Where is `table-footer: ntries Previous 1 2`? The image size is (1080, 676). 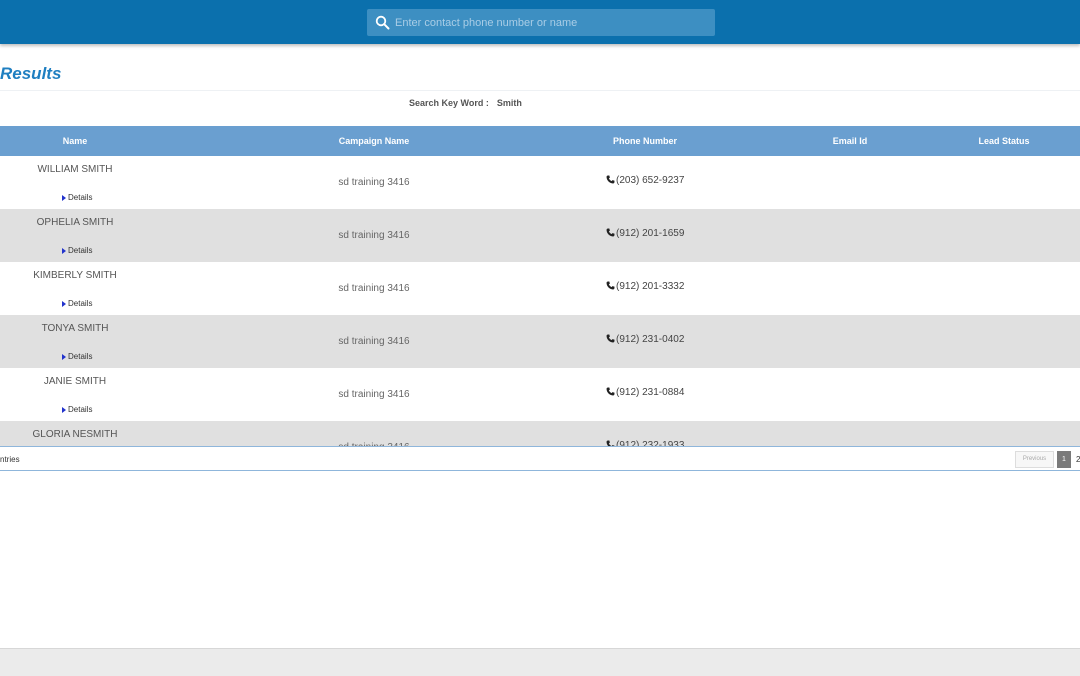 table-footer: ntries Previous 1 2 is located at coordinates (540, 458).